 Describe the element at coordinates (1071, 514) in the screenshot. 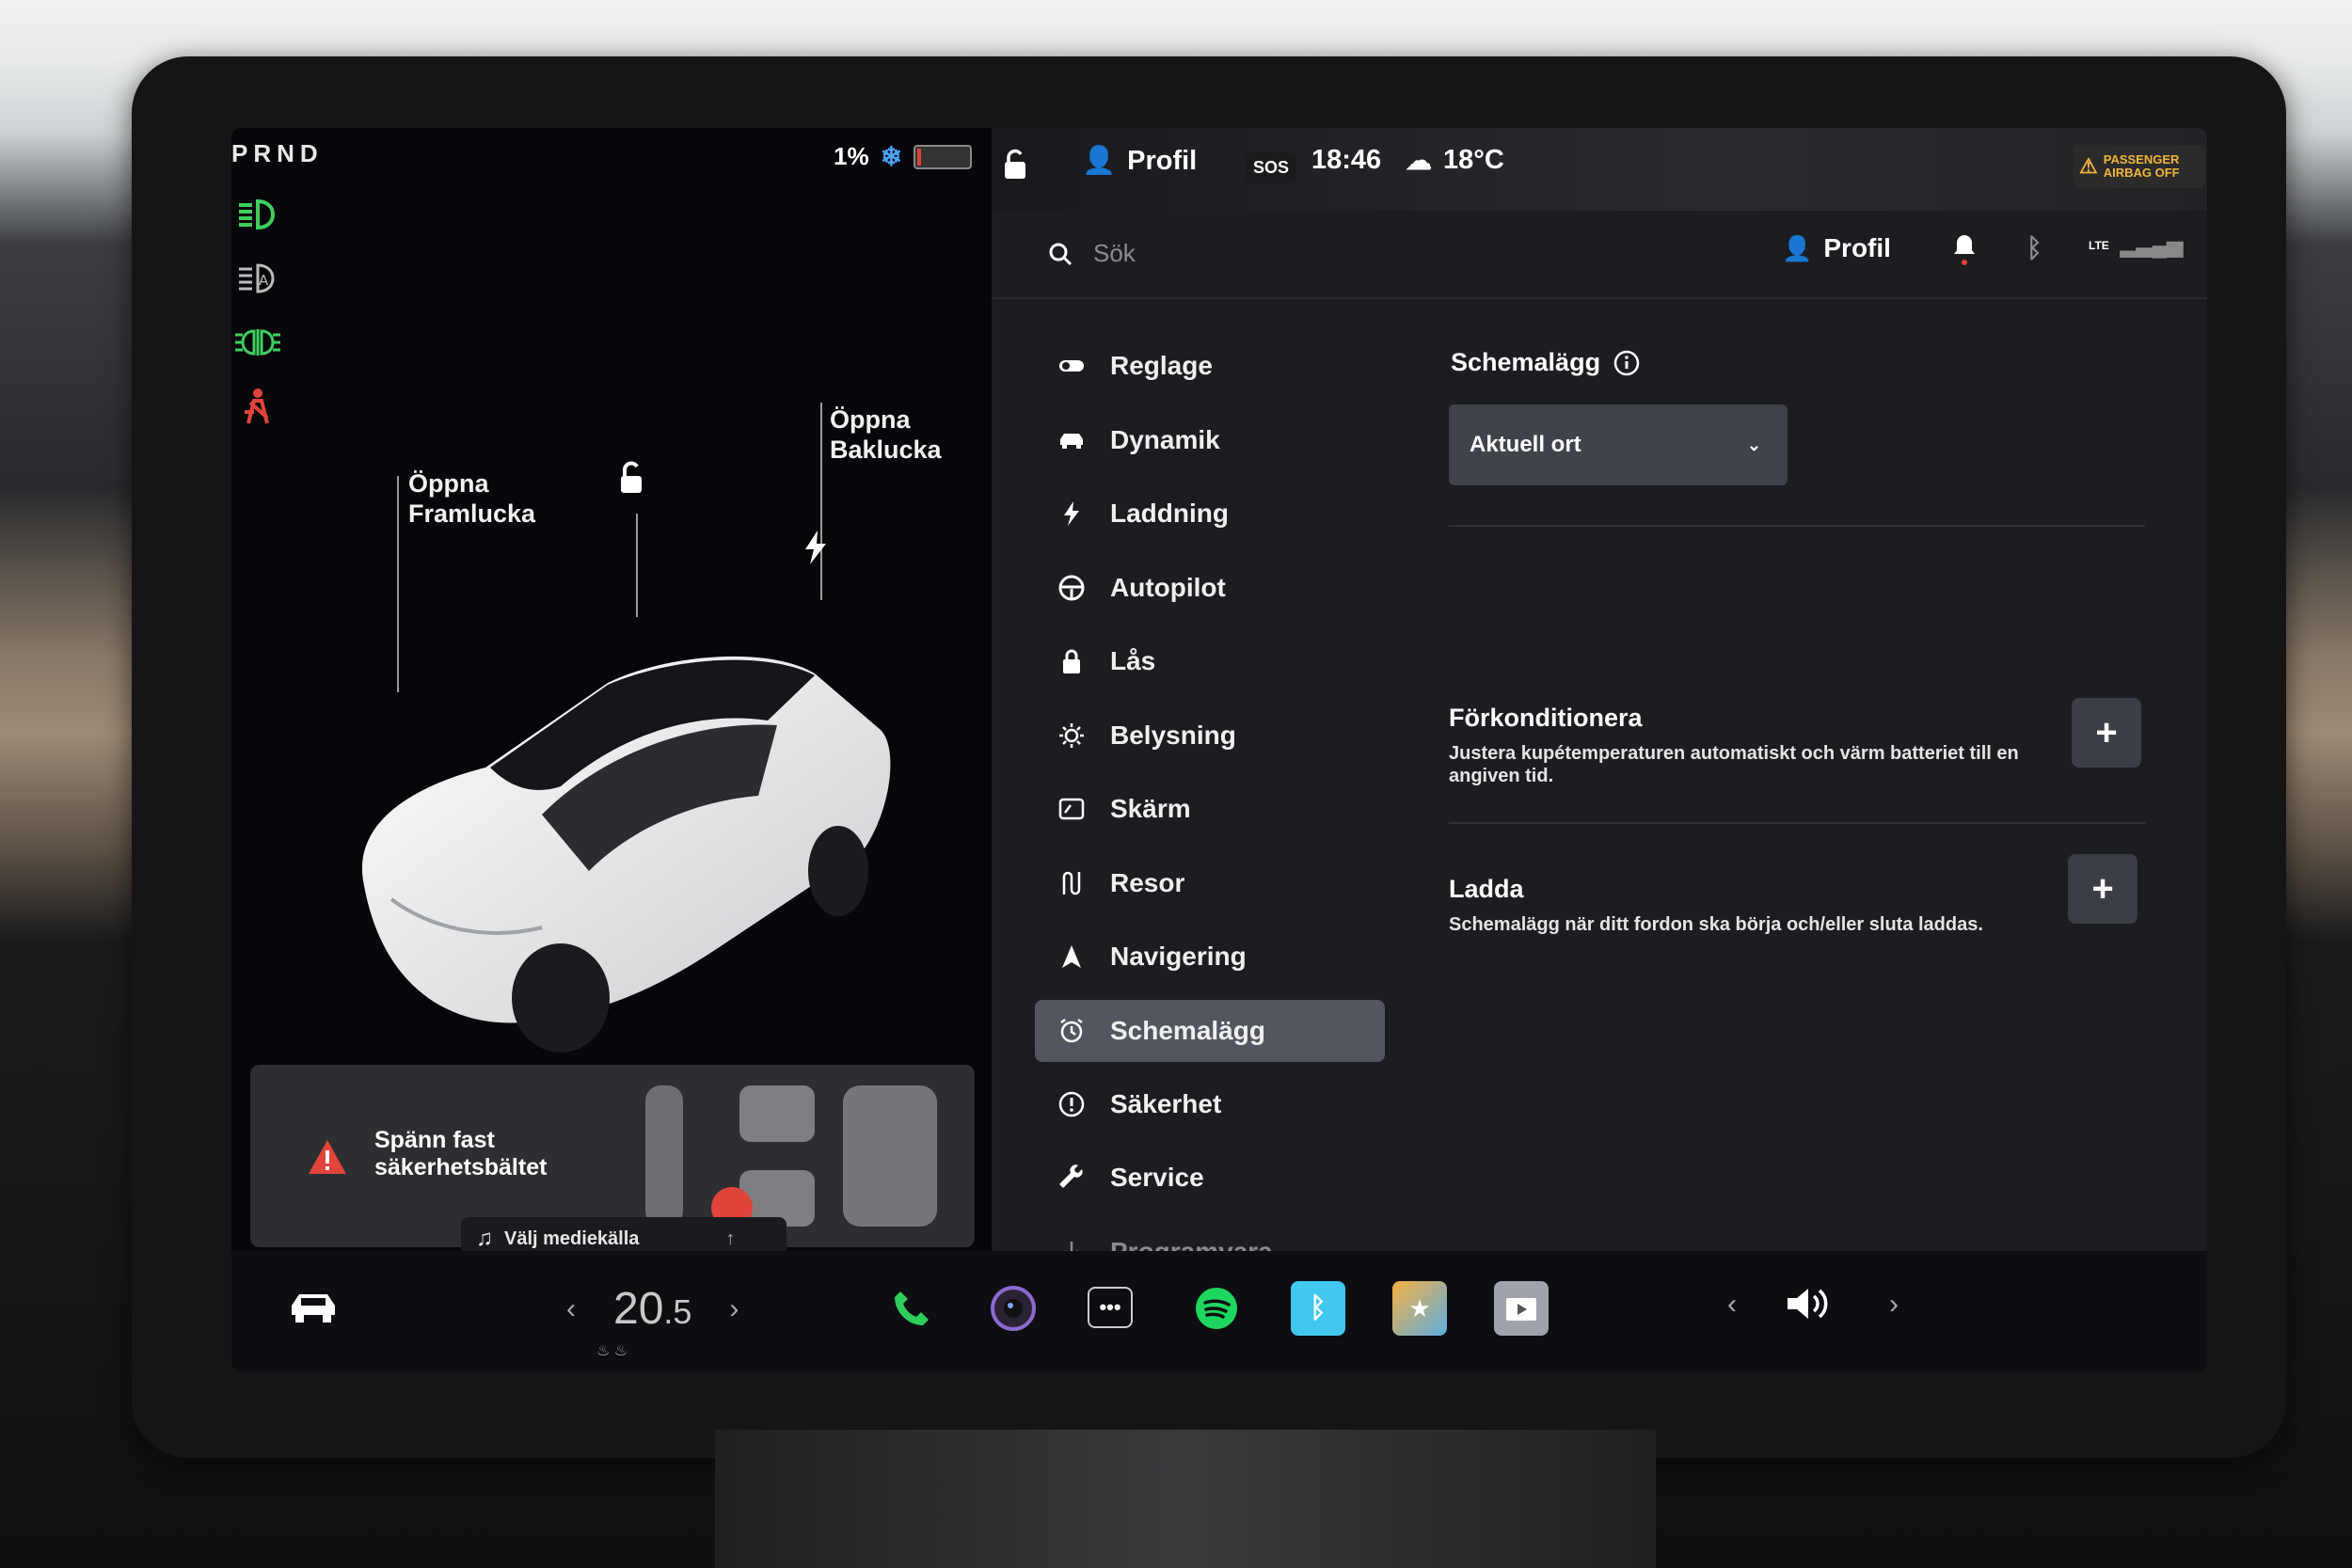

I see `bolt-icon` at that location.